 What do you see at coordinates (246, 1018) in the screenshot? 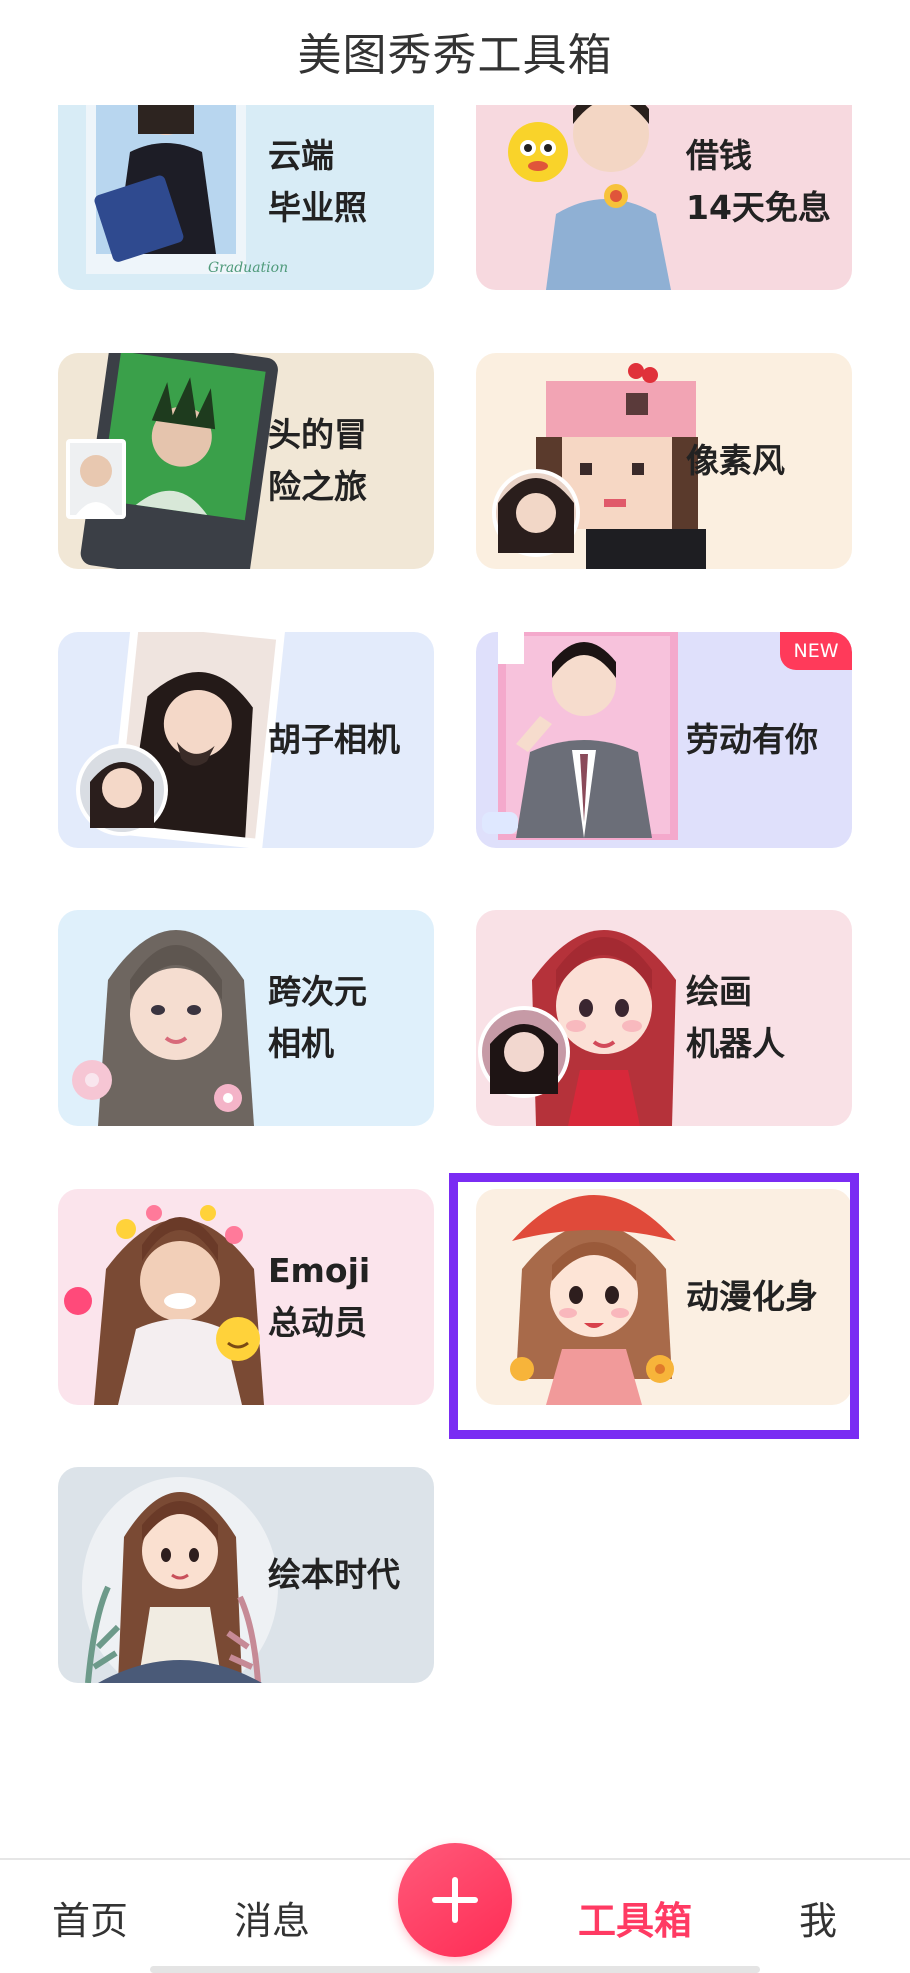
I see `tool-card-cross-dimension: 跨次元 相机` at bounding box center [246, 1018].